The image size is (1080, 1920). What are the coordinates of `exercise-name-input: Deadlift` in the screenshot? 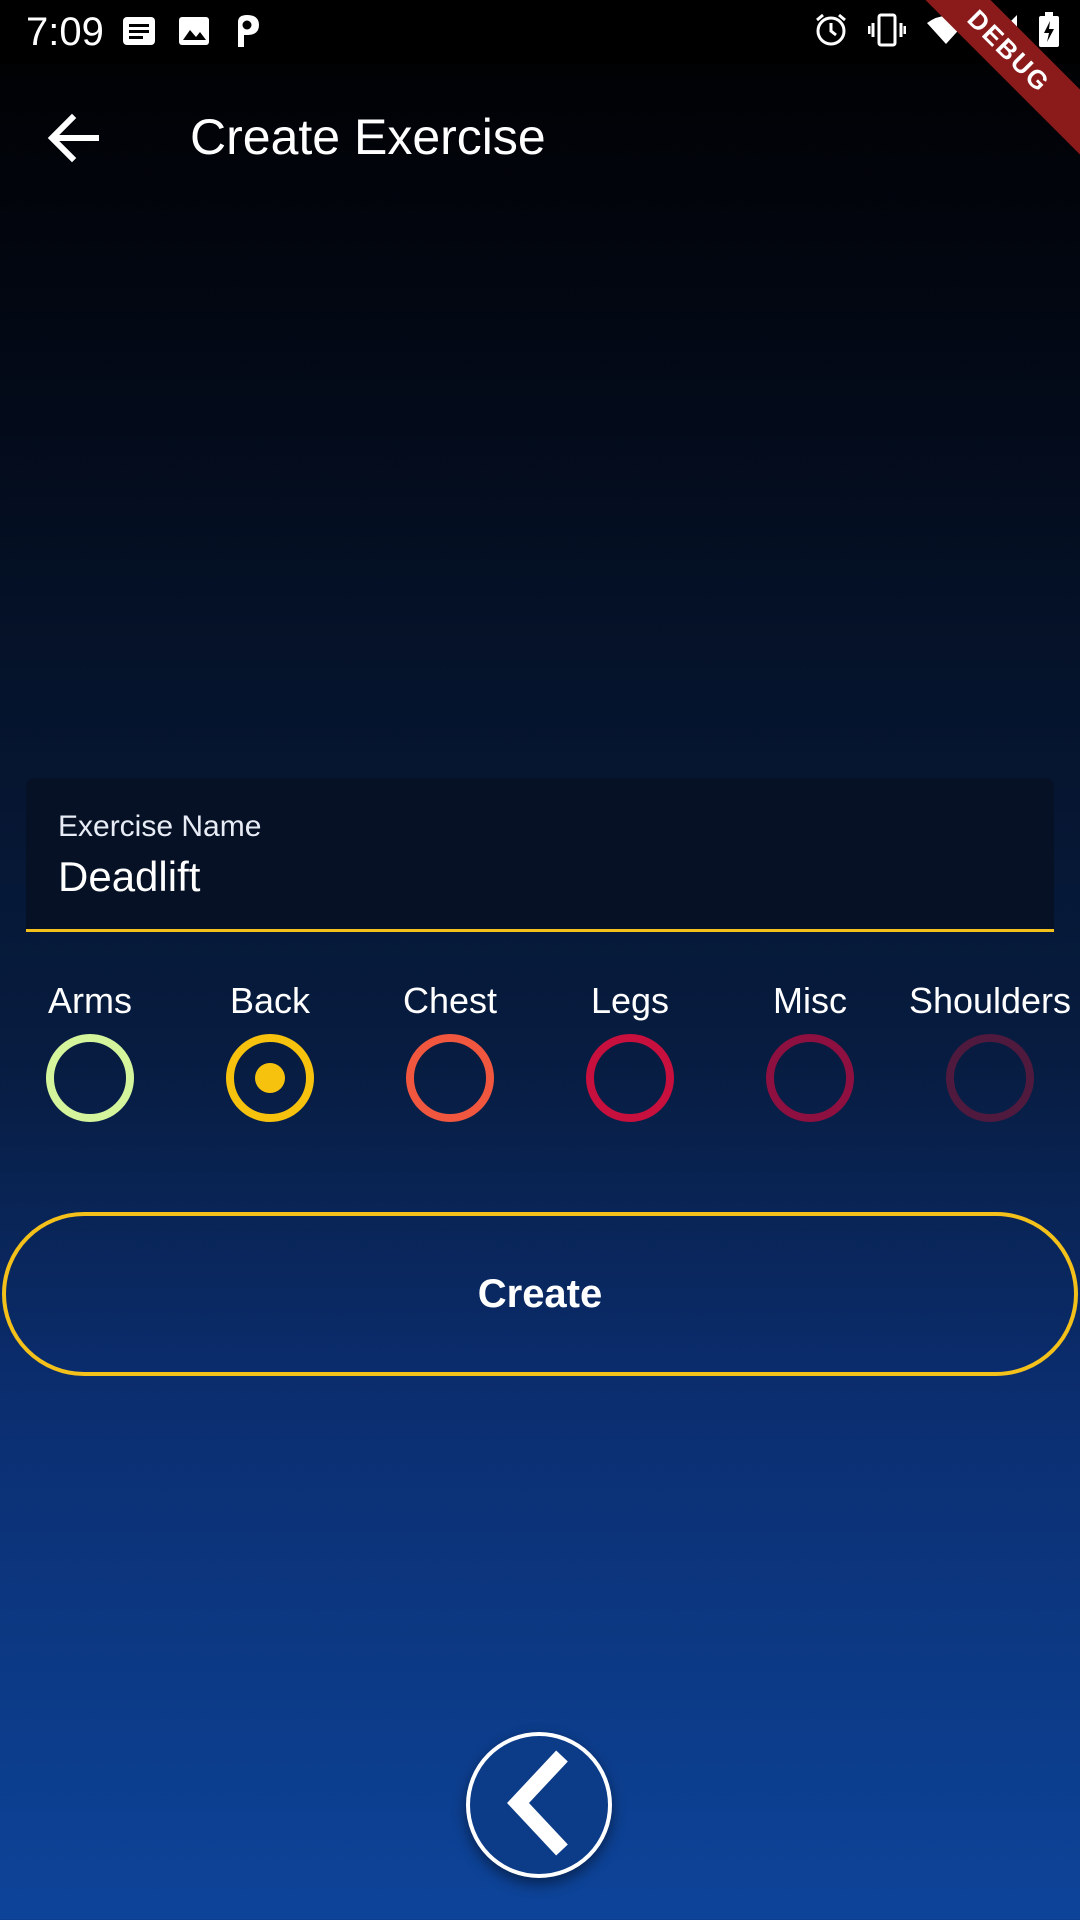 It's located at (129, 877).